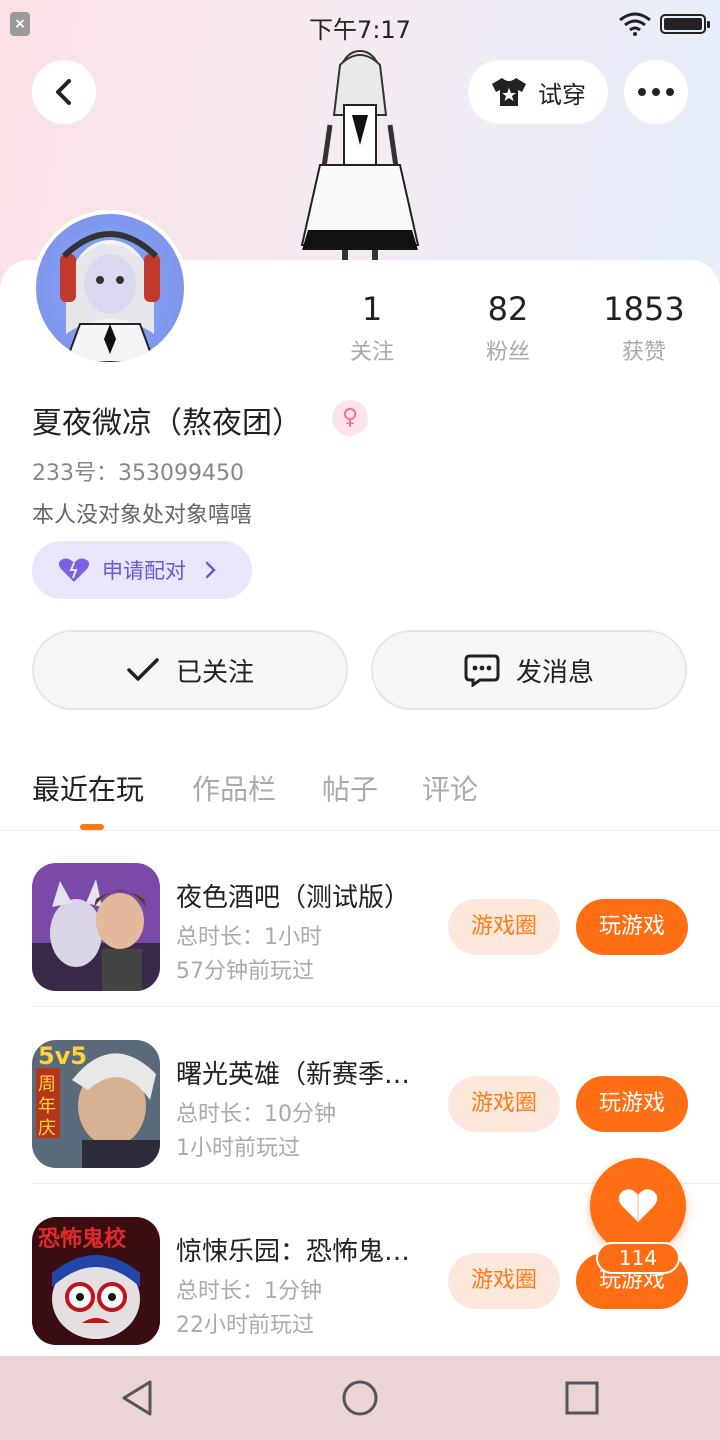  I want to click on chat-bubble-icon, so click(482, 670).